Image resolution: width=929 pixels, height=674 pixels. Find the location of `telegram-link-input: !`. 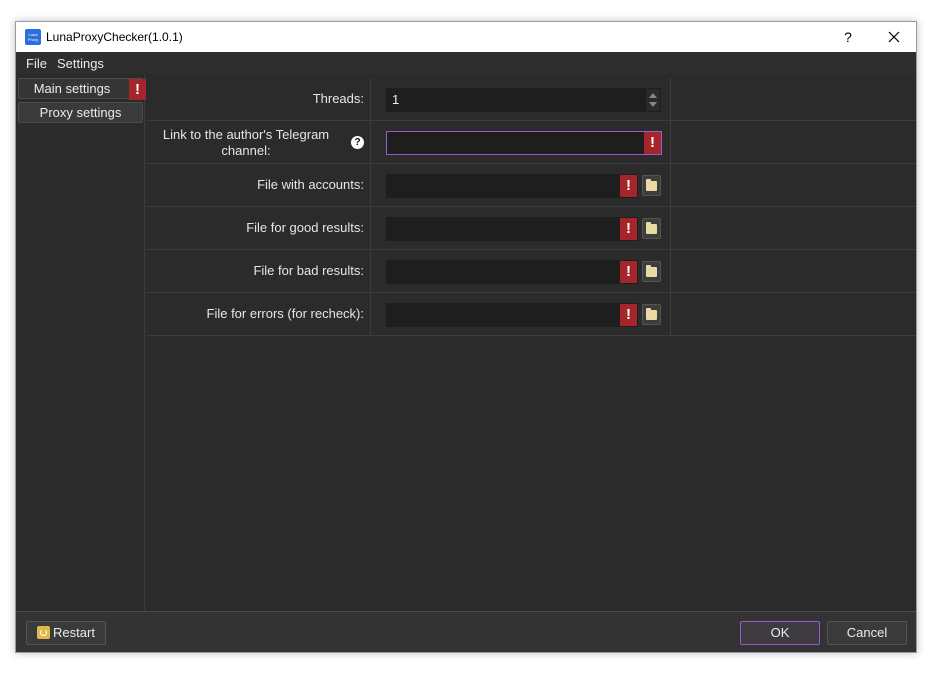

telegram-link-input: ! is located at coordinates (524, 143).